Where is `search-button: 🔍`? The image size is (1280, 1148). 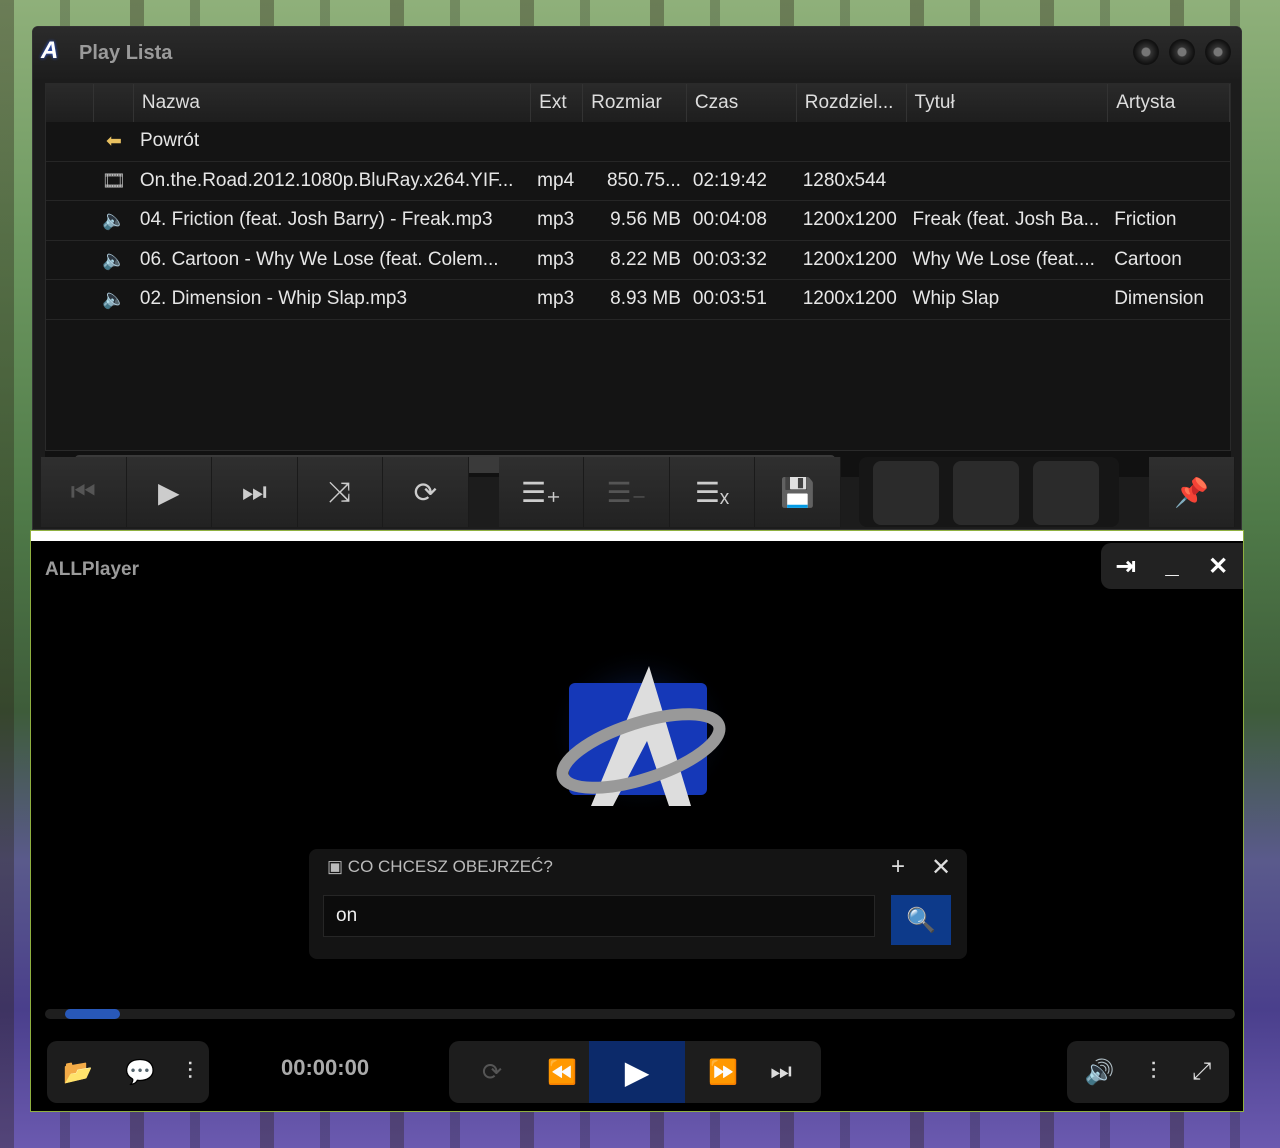 search-button: 🔍 is located at coordinates (921, 920).